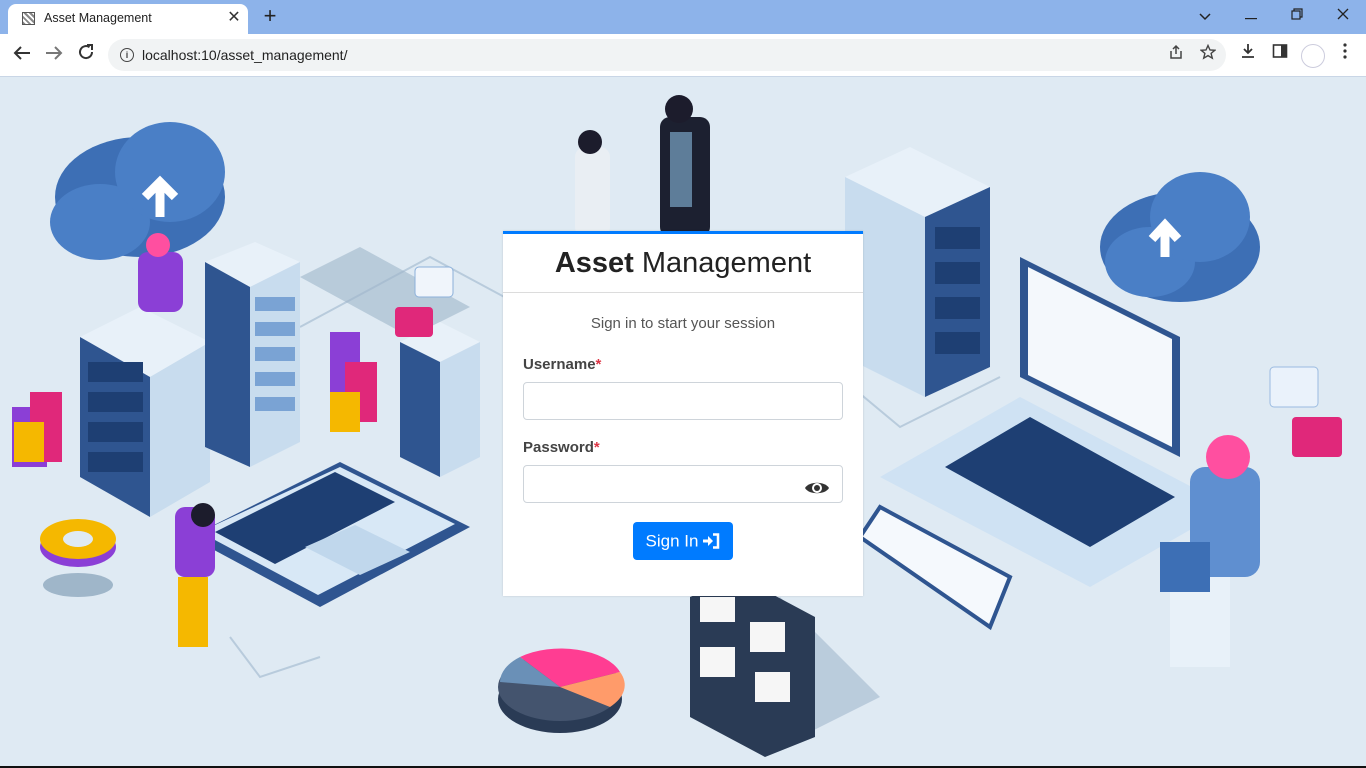  Describe the element at coordinates (683, 484) in the screenshot. I see `password-input` at that location.